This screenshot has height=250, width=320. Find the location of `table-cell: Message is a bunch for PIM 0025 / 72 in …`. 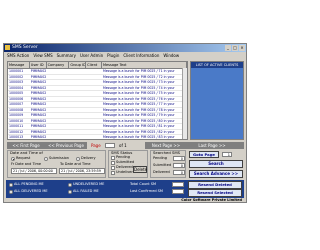

table-cell: Message is a bunch for PIM 0025 / 72 in … is located at coordinates (138, 76).